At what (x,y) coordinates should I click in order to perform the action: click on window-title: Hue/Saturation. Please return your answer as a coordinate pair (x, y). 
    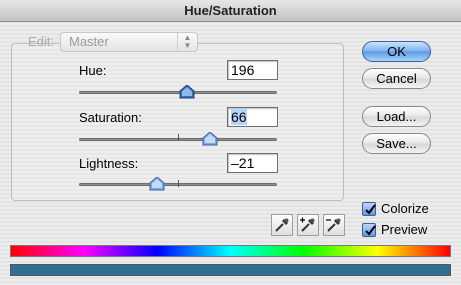
    Looking at the image, I should click on (230, 11).